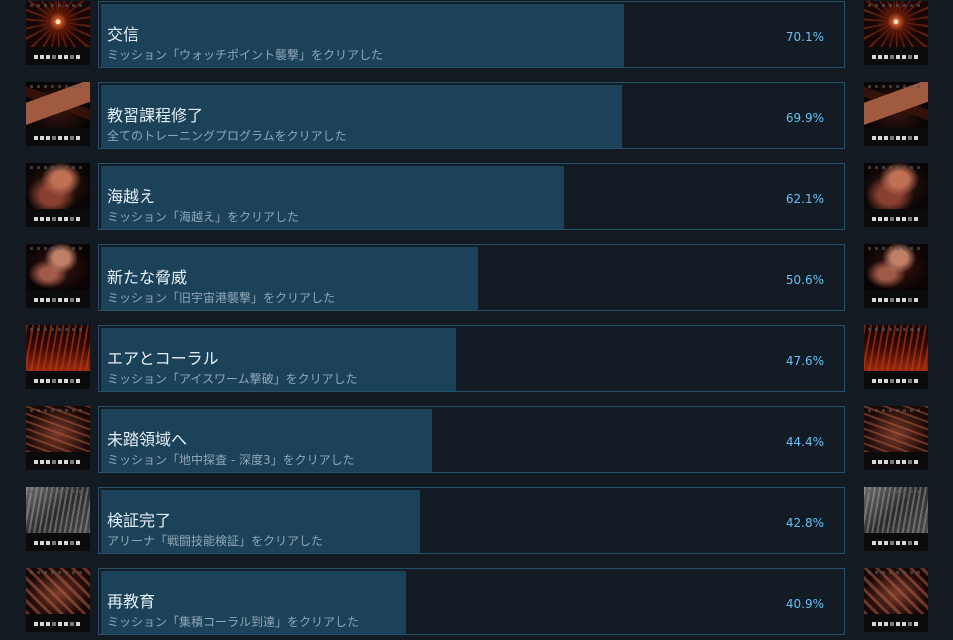 Image resolution: width=953 pixels, height=640 pixels. Describe the element at coordinates (131, 601) in the screenshot. I see `achievement-title: 再教育` at that location.